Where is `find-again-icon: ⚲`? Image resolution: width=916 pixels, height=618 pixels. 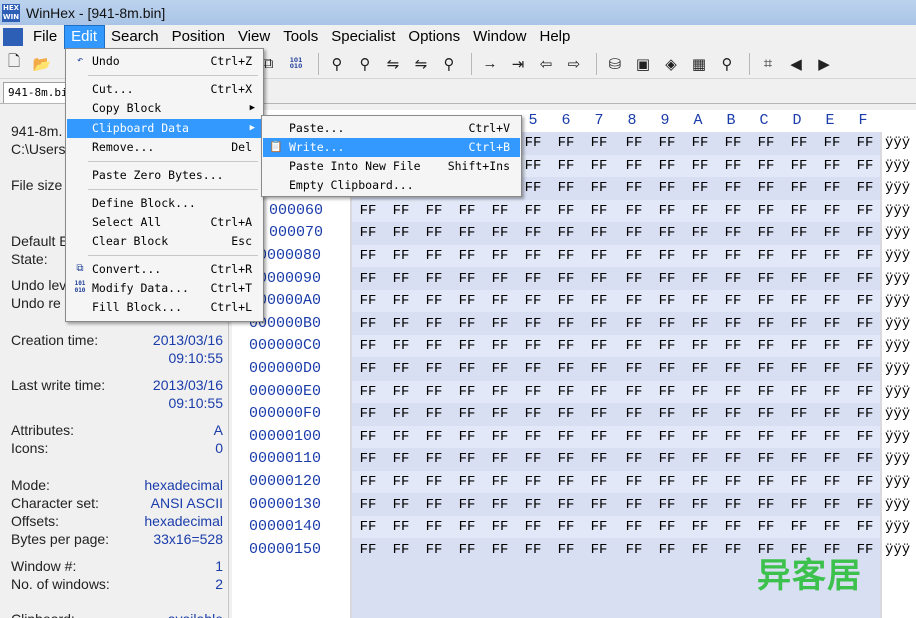 find-again-icon: ⚲ is located at coordinates (449, 64).